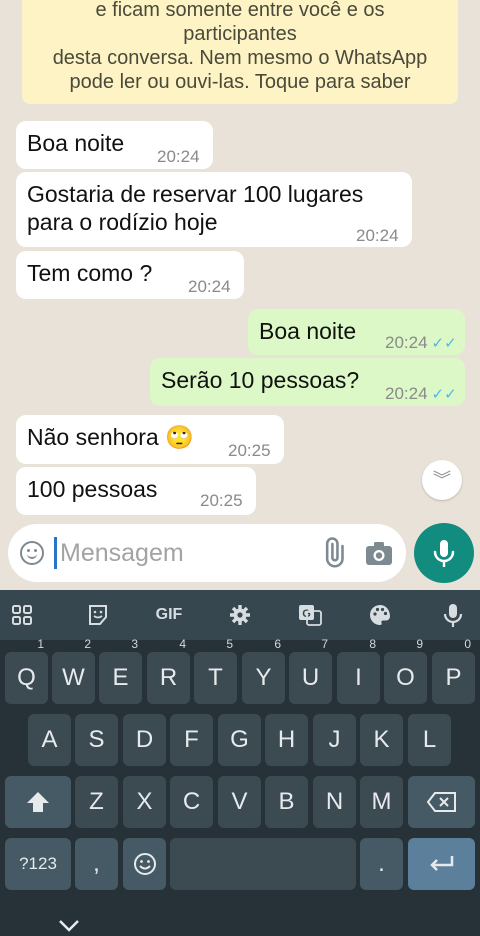  What do you see at coordinates (87, 644) in the screenshot?
I see `key-hint: 2` at bounding box center [87, 644].